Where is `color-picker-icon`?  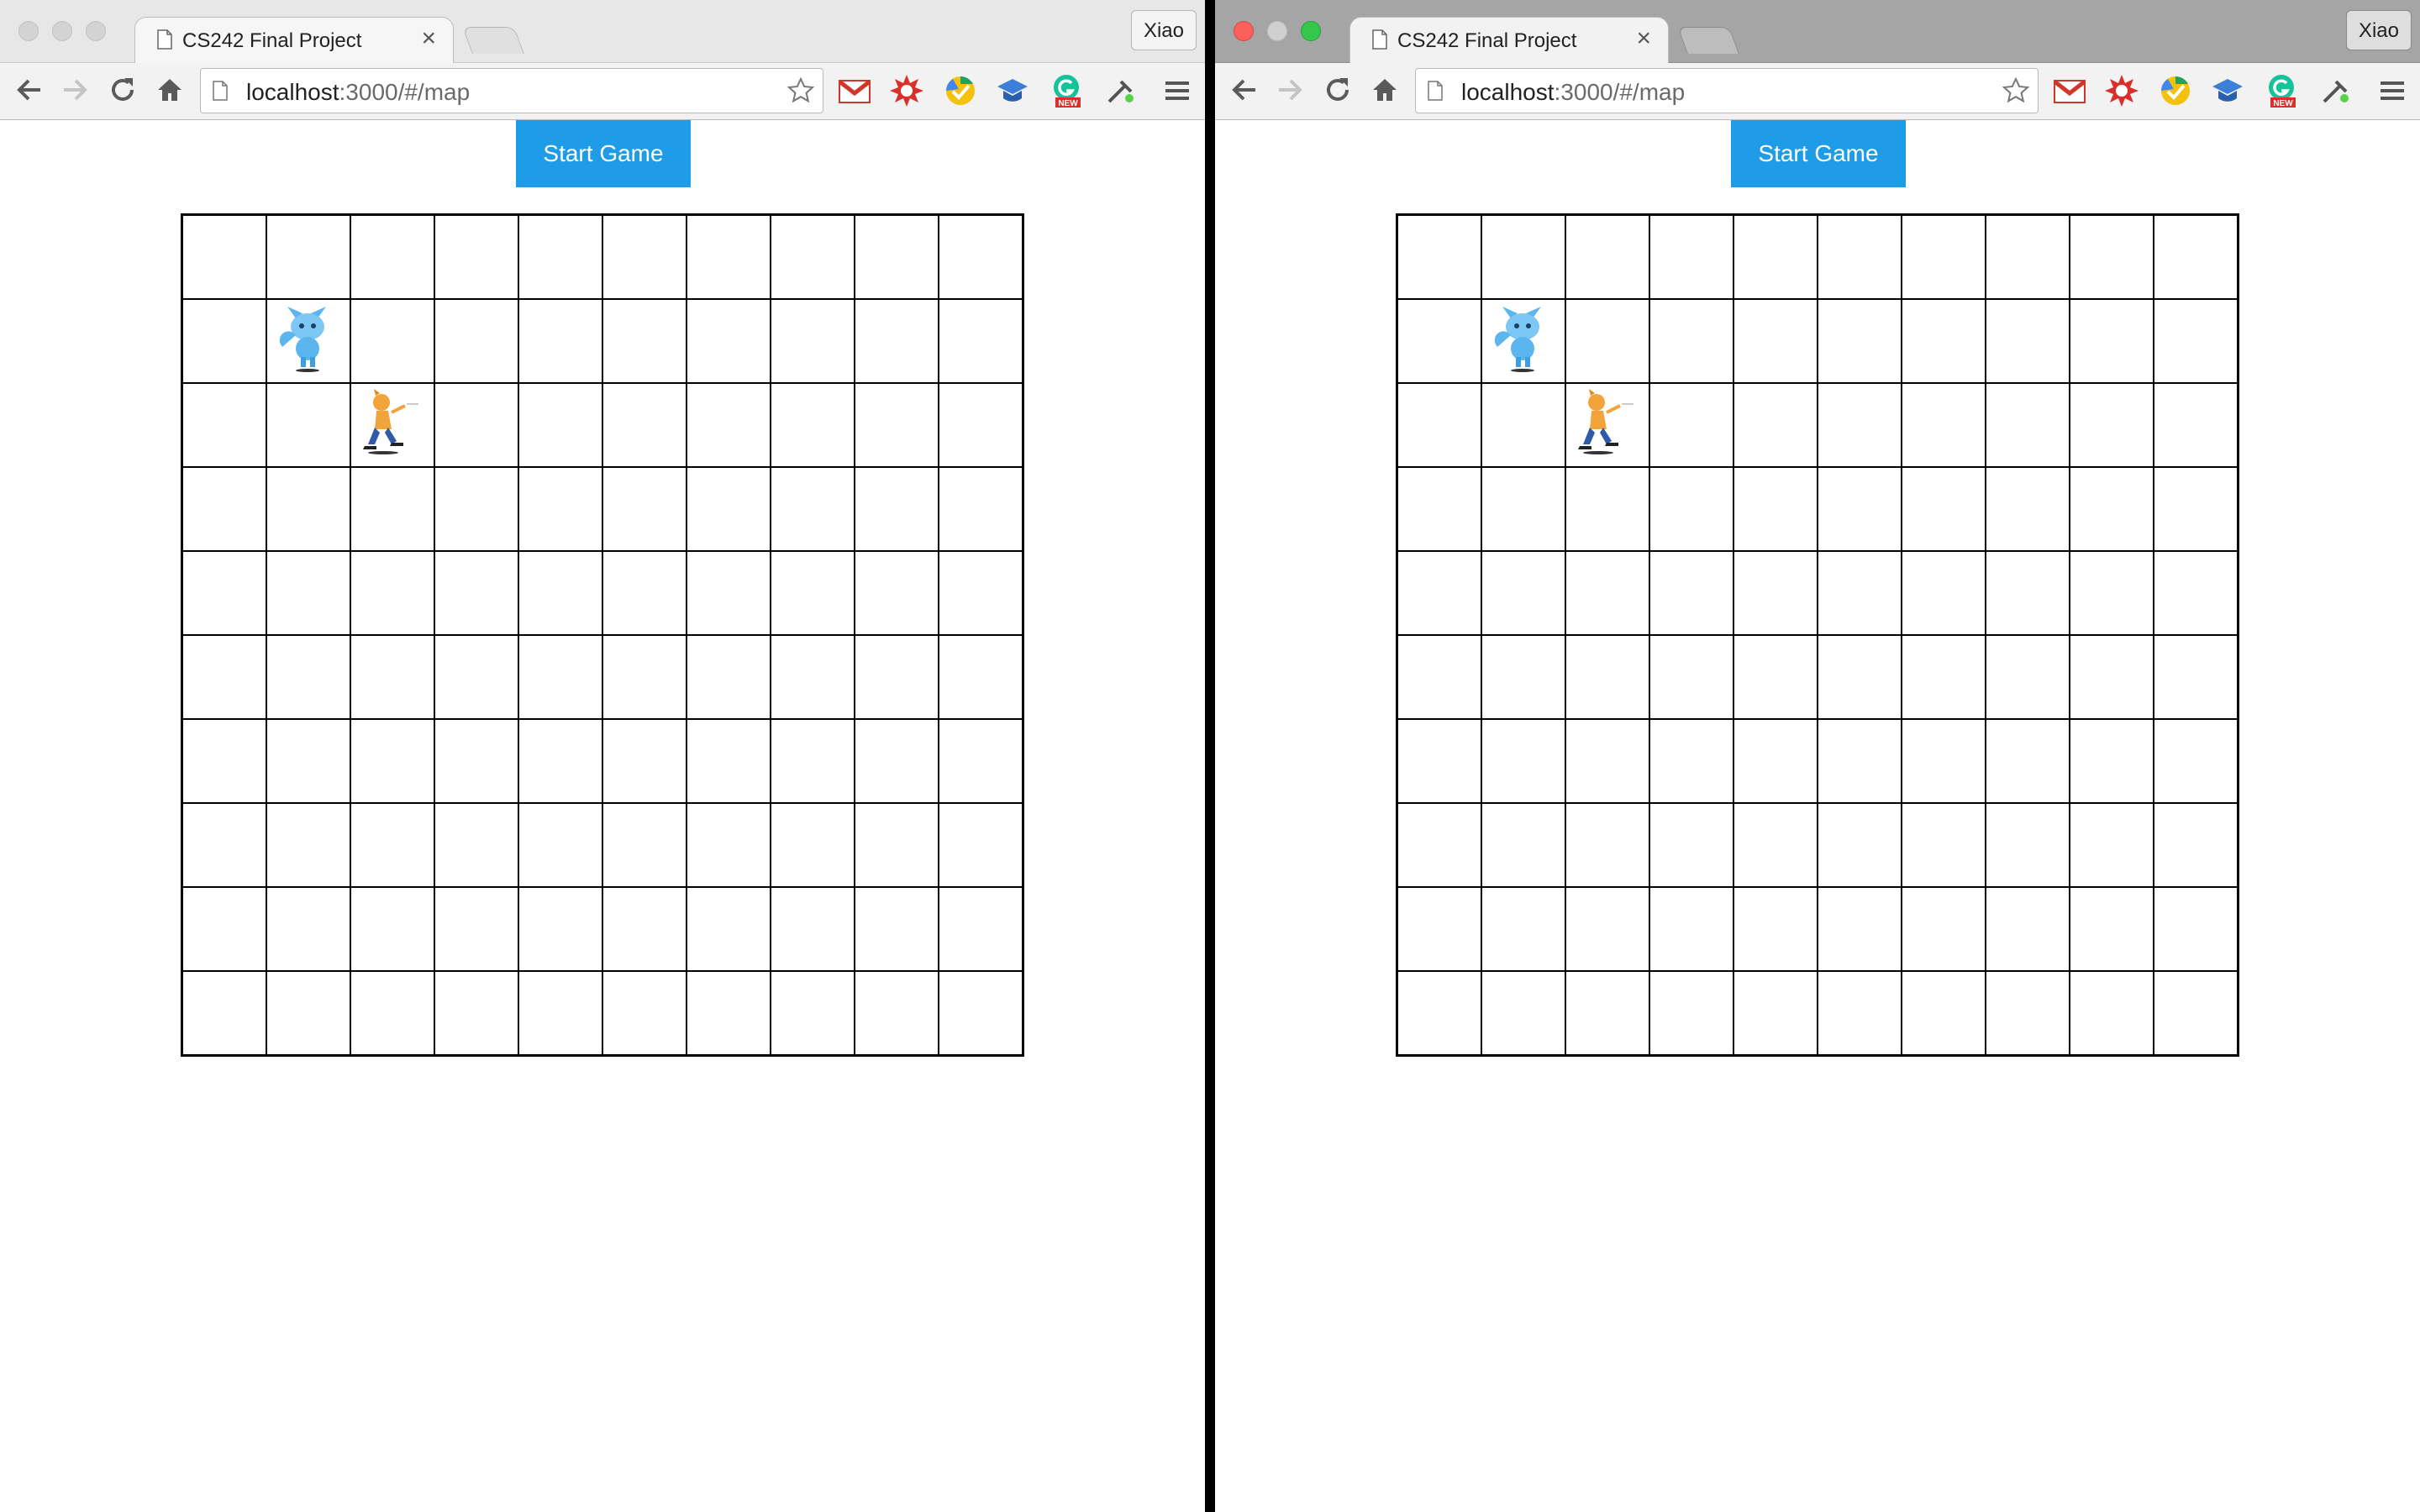
color-picker-icon is located at coordinates (2336, 90).